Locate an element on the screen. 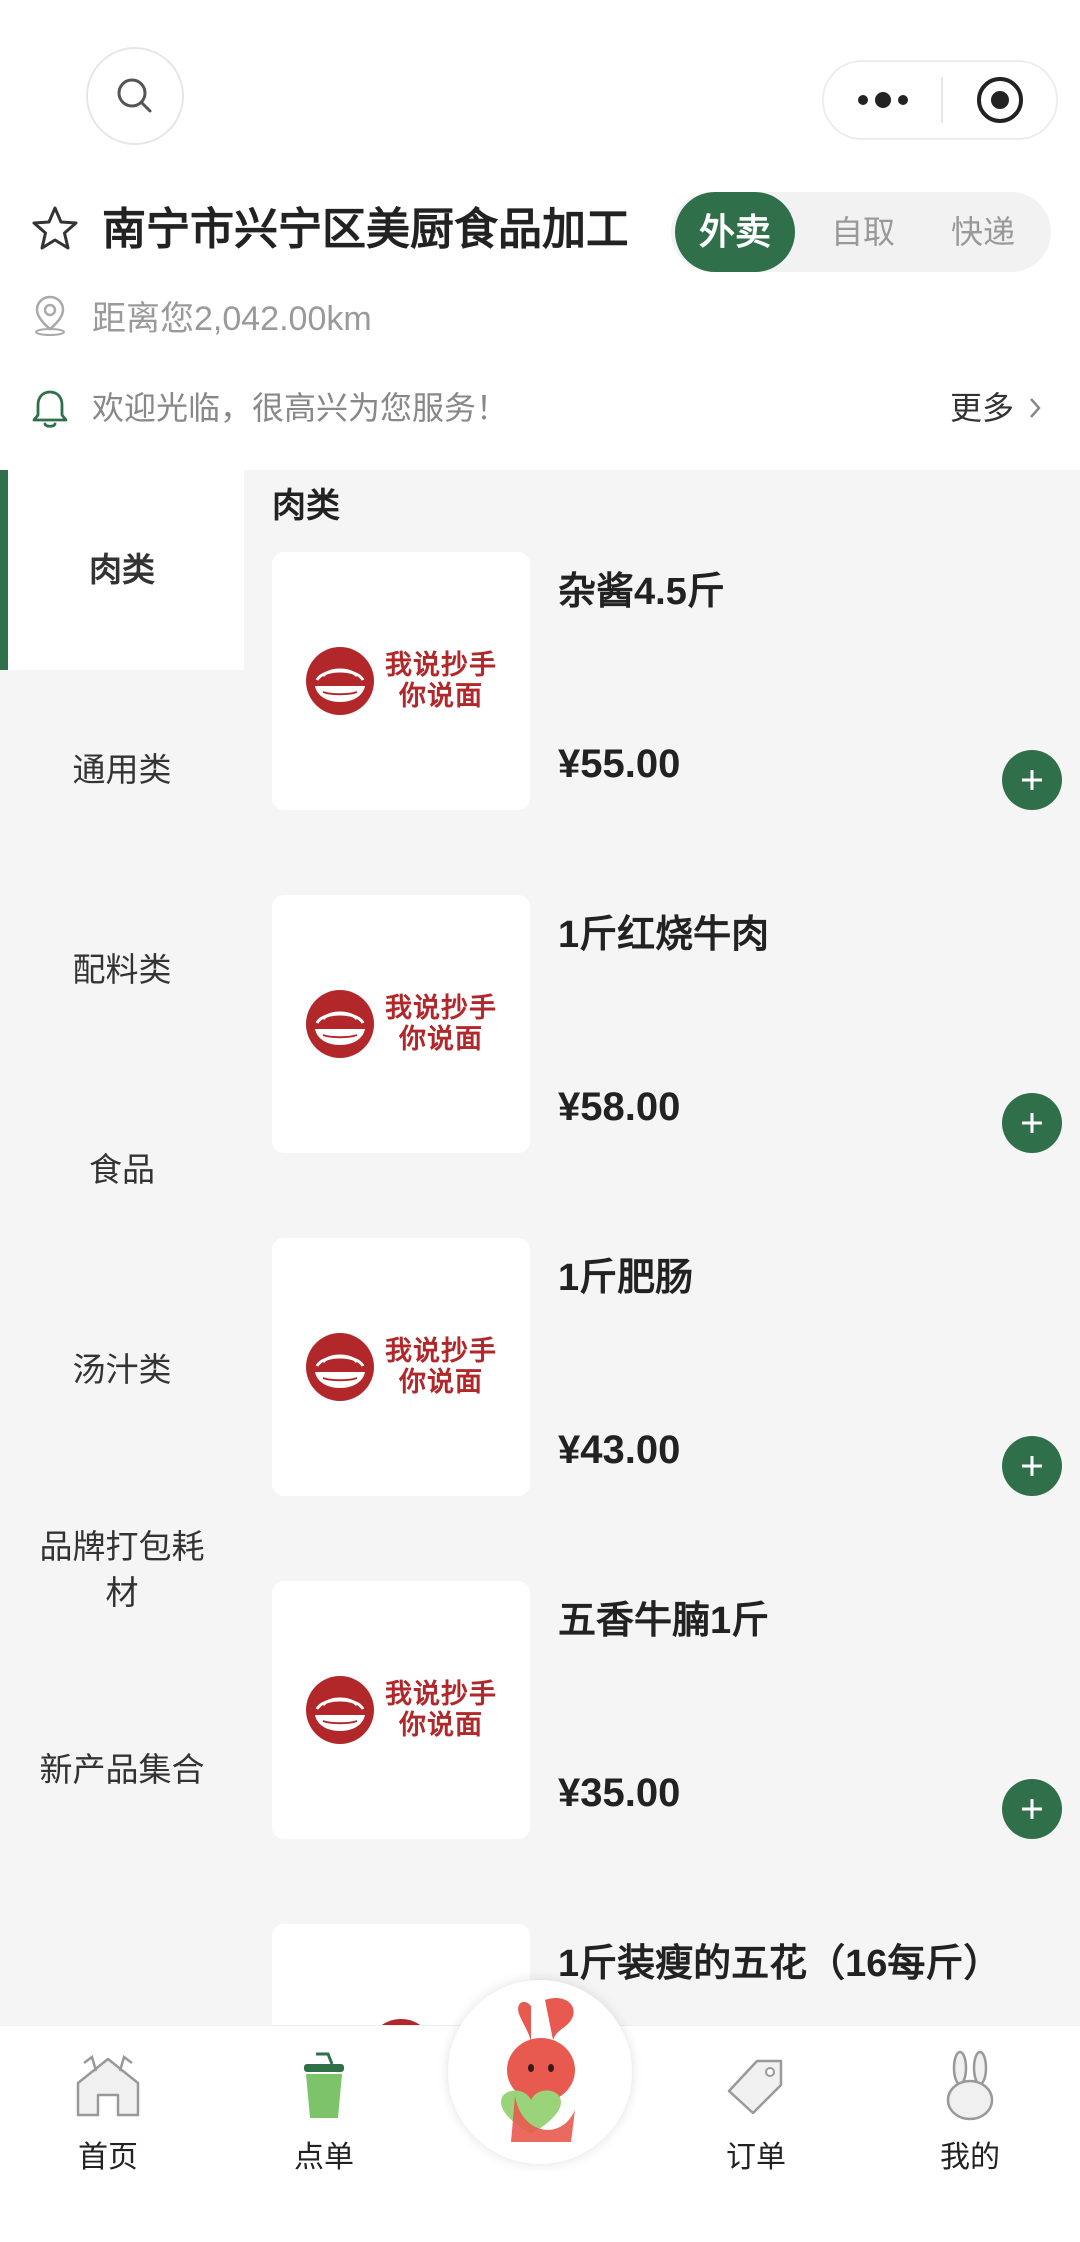 Image resolution: width=1080 pixels, height=2242 pixels. tab-orders: 订单 is located at coordinates (756, 2111).